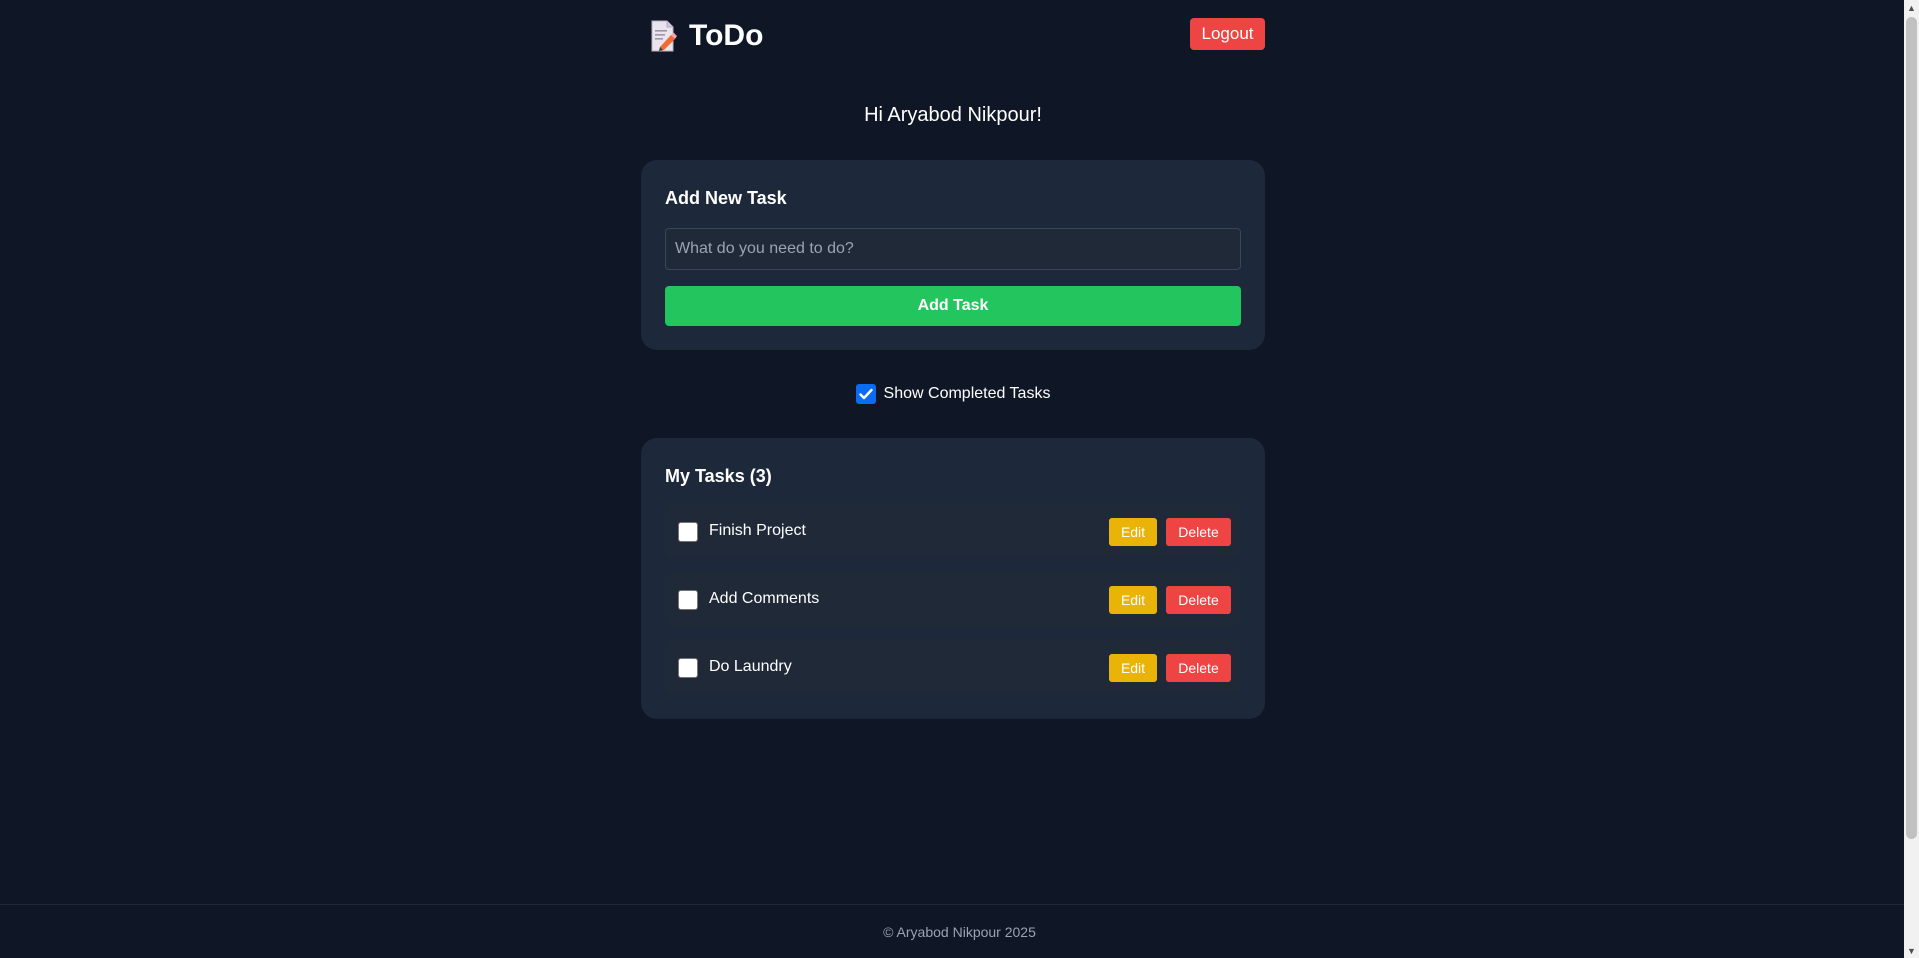 The height and width of the screenshot is (958, 1919). Describe the element at coordinates (953, 39) in the screenshot. I see `header: ToDo Logout` at that location.